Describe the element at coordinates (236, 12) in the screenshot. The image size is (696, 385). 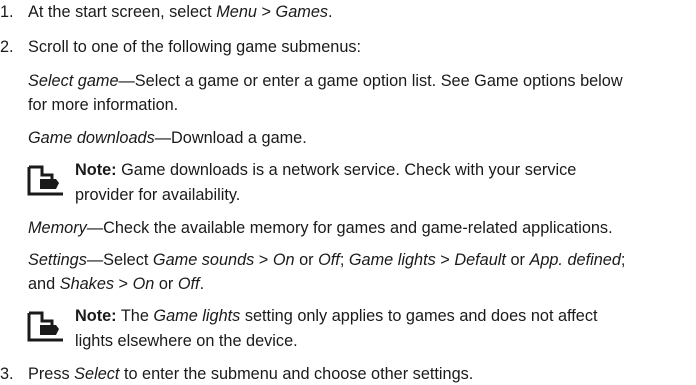
I see `menu-term: Menu` at that location.